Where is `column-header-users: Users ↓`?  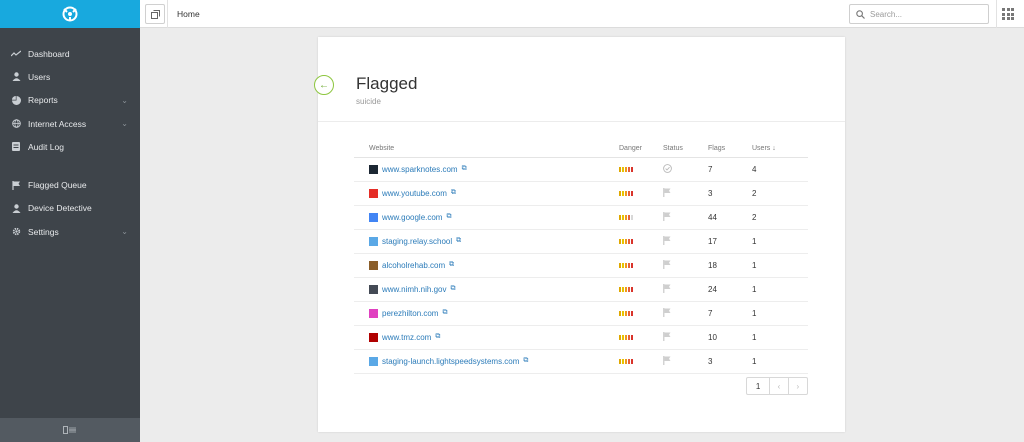 column-header-users: Users ↓ is located at coordinates (780, 149).